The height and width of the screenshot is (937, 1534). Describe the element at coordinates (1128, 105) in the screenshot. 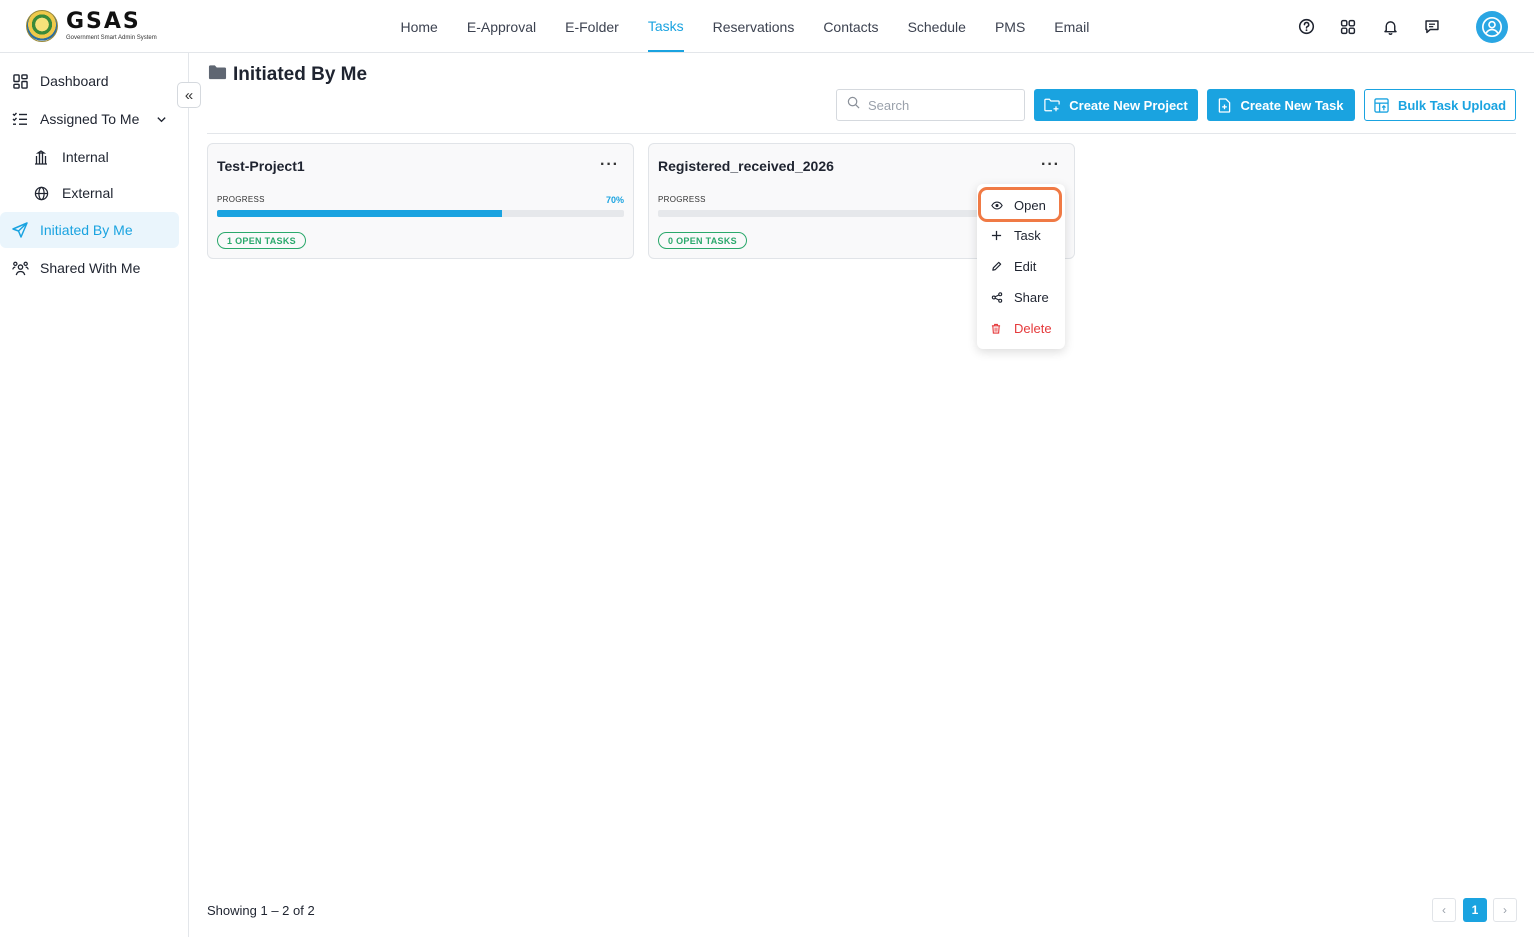

I see `create-new-project-label: Create New Project` at that location.